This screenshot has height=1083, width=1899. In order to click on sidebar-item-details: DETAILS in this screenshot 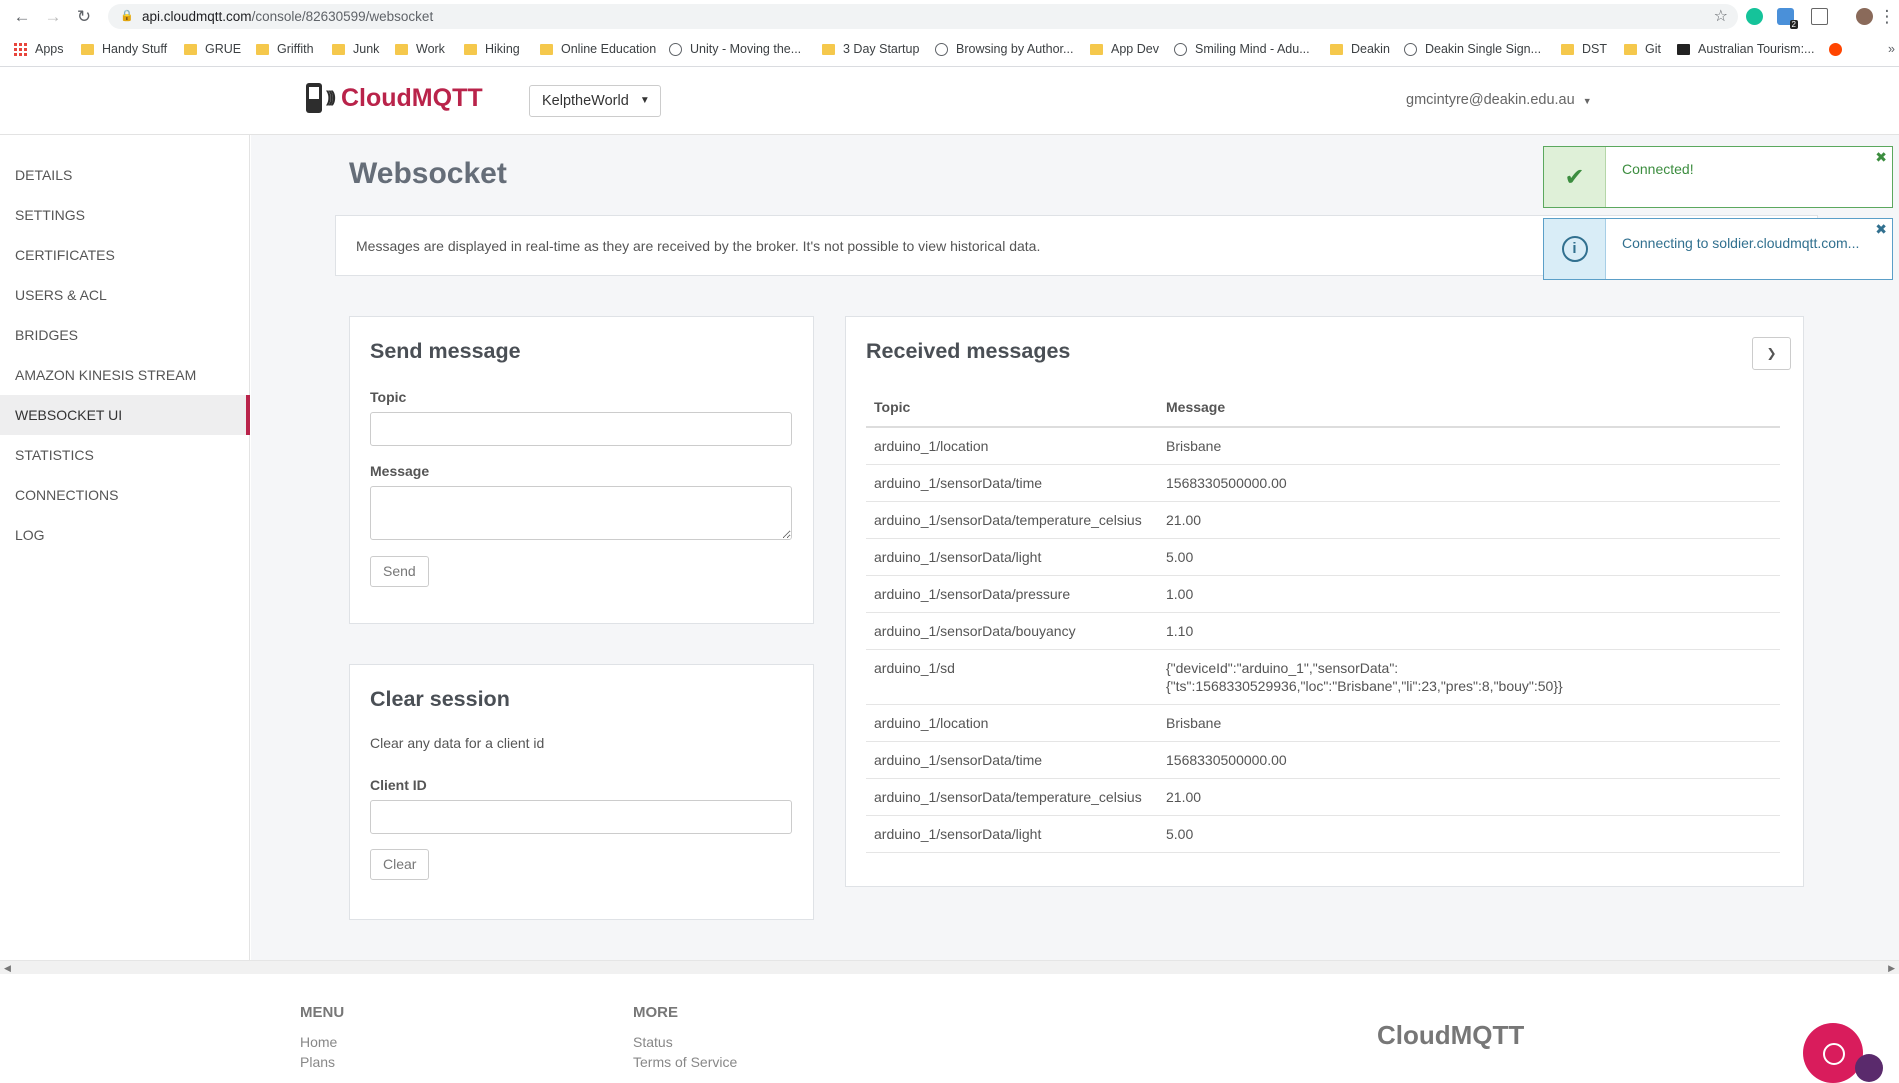, I will do `click(125, 175)`.